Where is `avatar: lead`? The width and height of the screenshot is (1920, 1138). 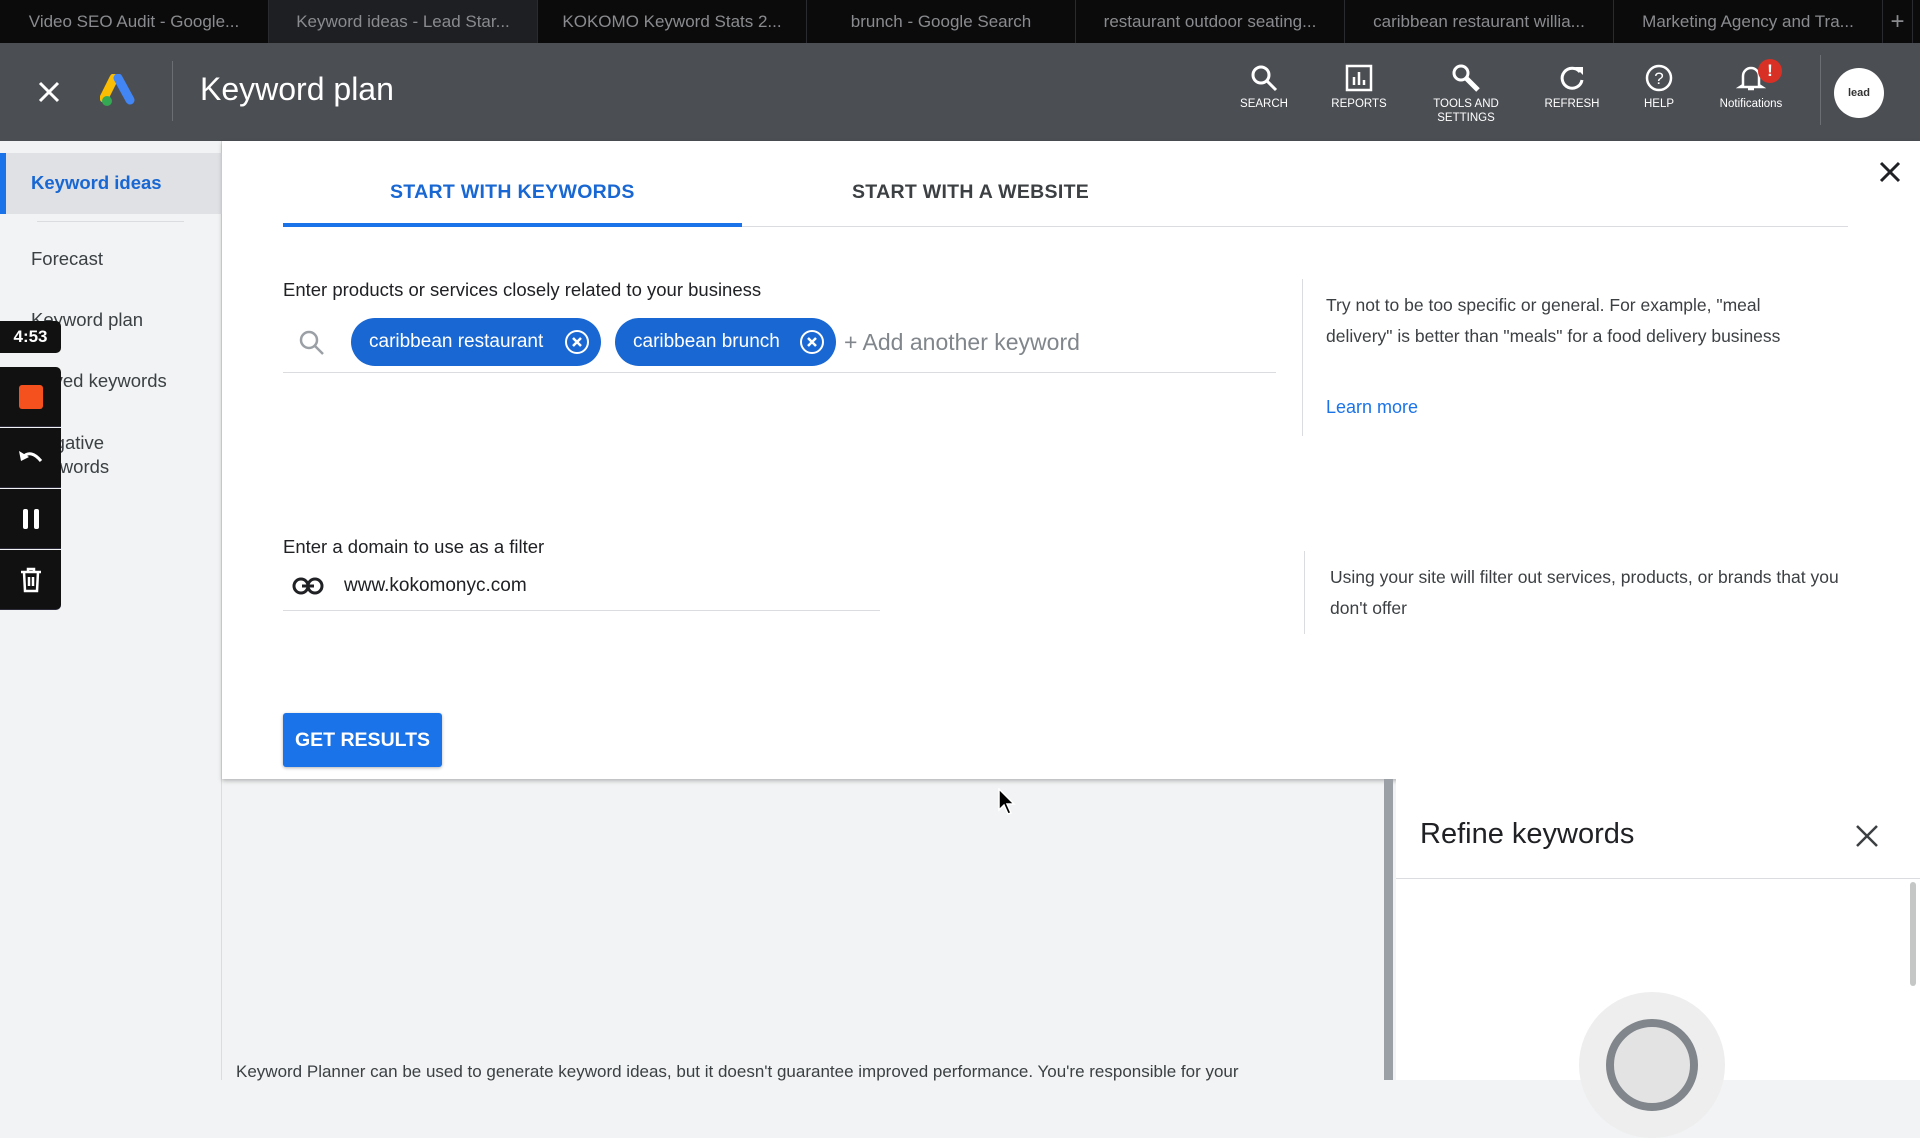
avatar: lead is located at coordinates (1859, 93).